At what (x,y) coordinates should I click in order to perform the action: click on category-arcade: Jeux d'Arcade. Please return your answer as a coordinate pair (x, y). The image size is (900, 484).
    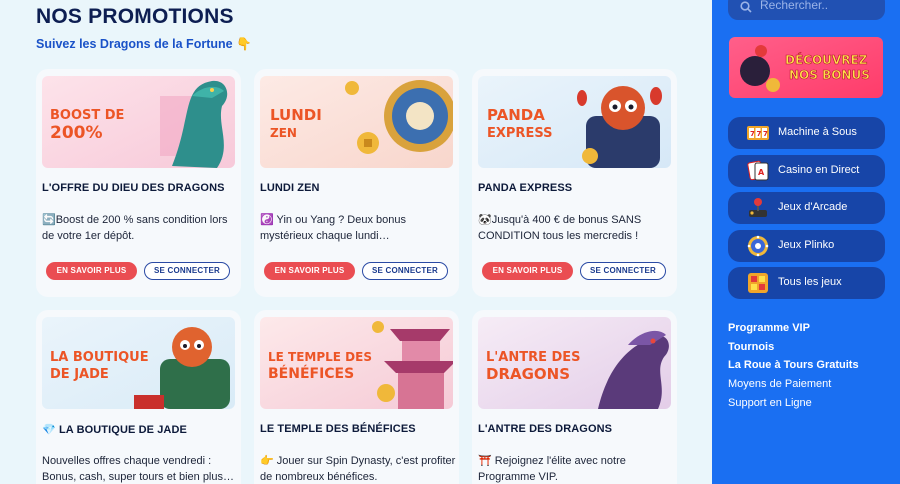
    Looking at the image, I should click on (806, 208).